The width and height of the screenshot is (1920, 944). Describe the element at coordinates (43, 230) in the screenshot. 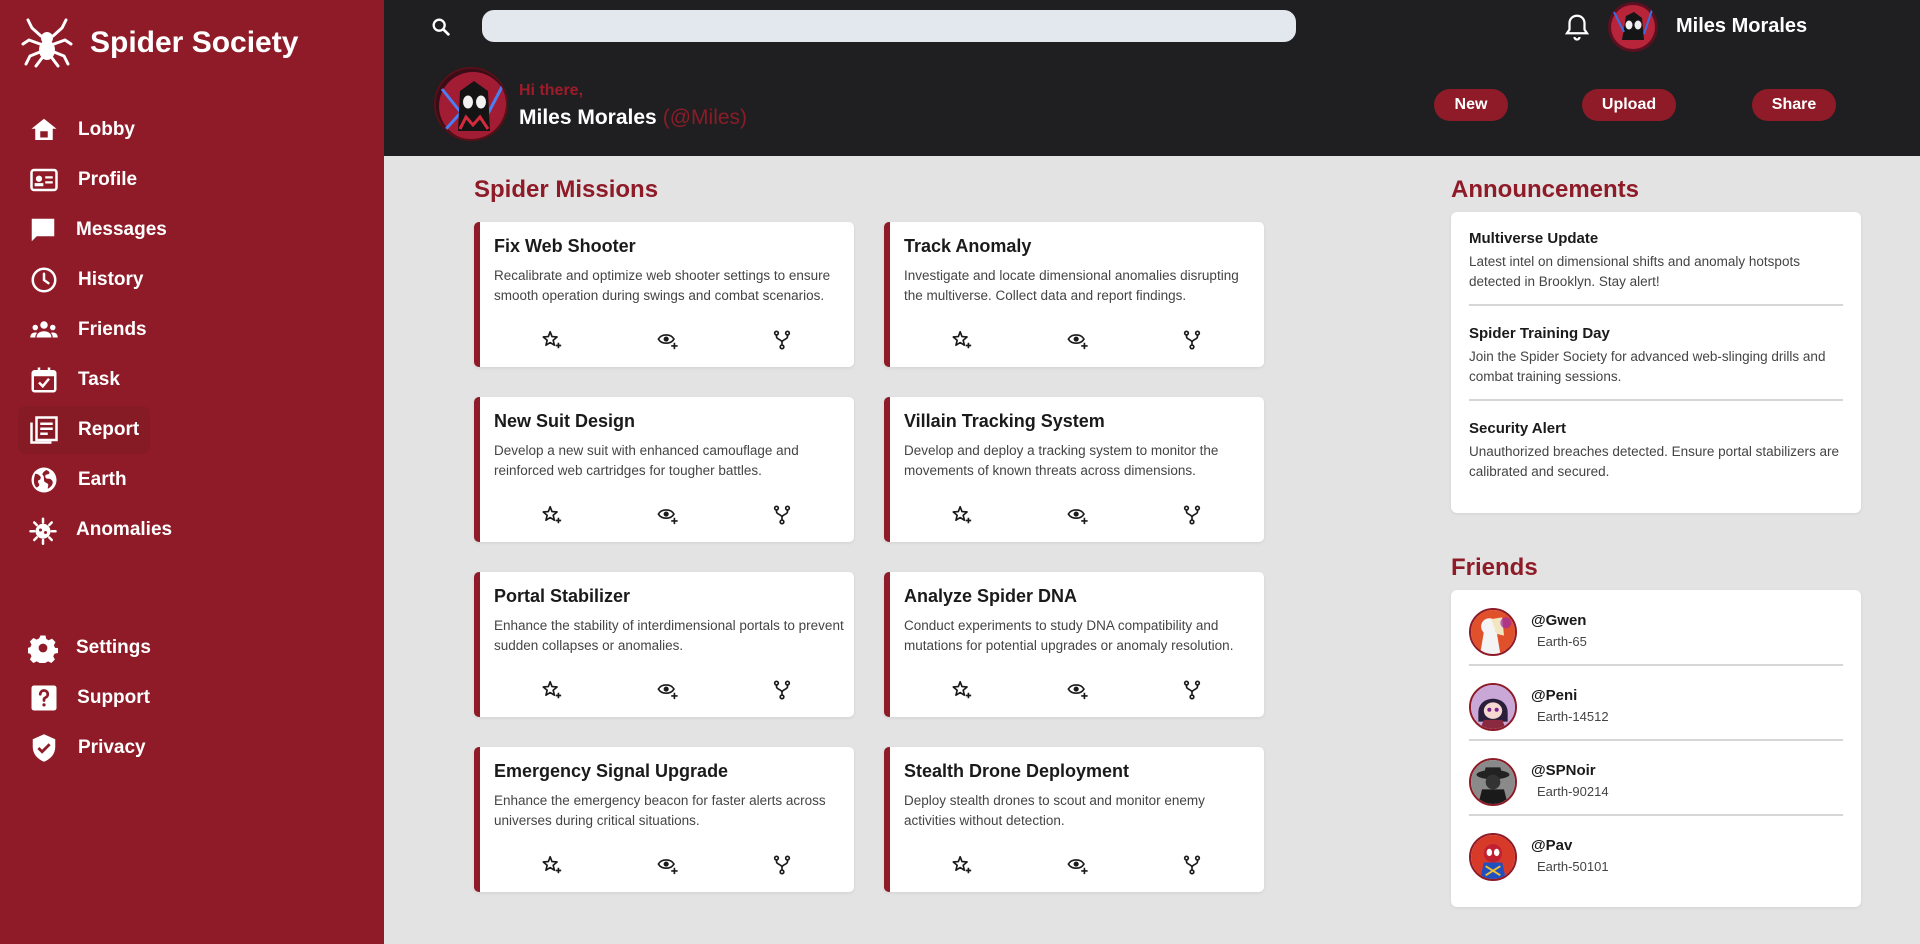

I see `chat-icon` at that location.